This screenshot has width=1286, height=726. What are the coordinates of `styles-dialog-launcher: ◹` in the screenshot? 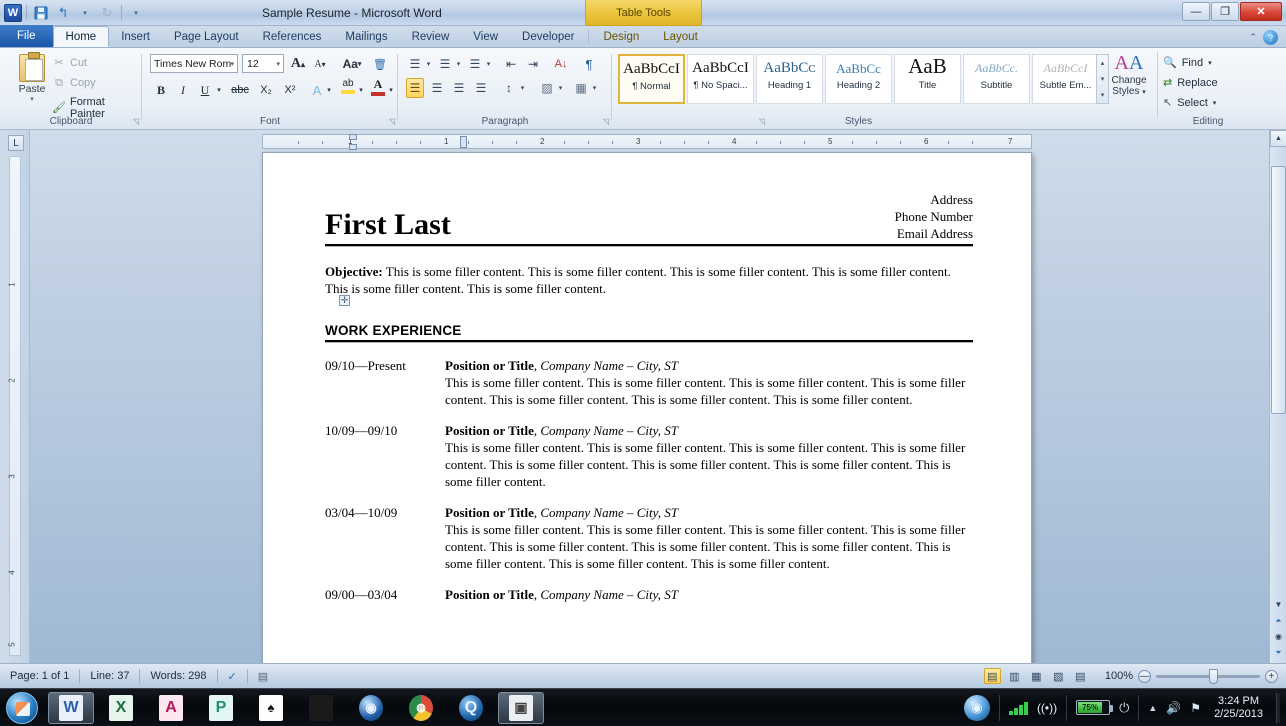 It's located at (762, 121).